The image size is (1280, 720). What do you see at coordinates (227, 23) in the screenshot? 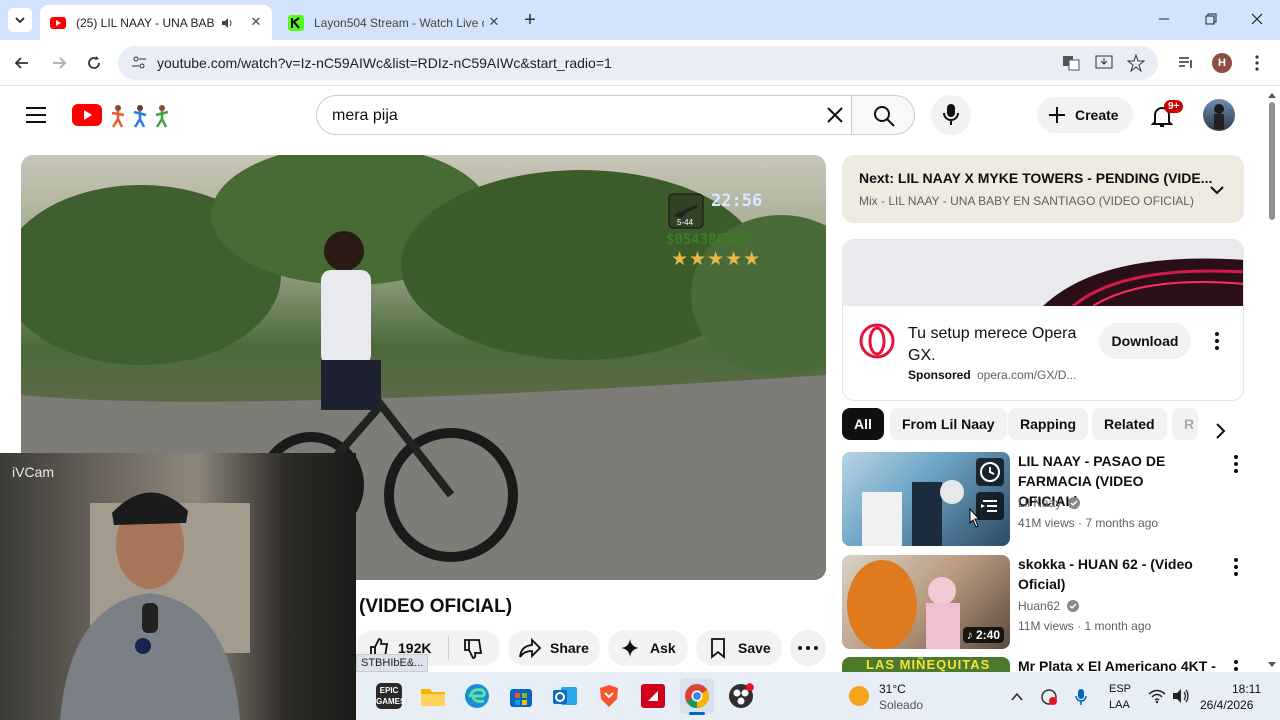
I see `speaker-icon` at bounding box center [227, 23].